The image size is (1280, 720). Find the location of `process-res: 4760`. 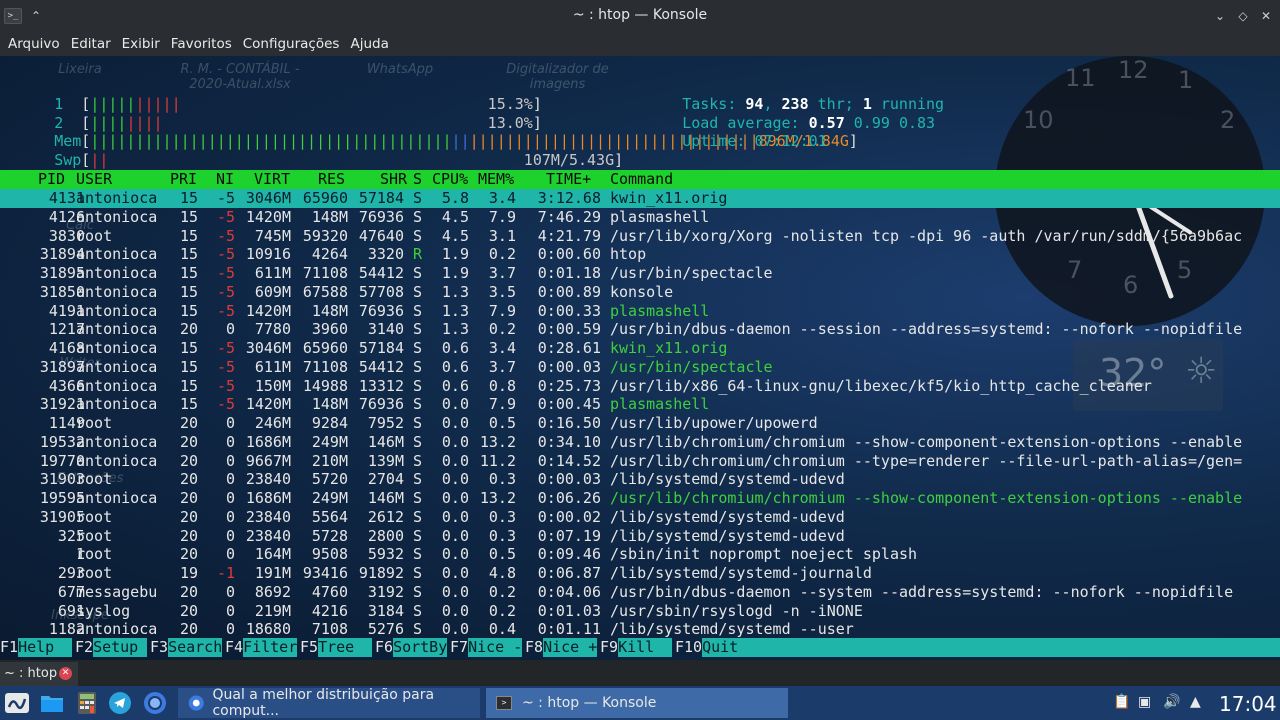

process-res: 4760 is located at coordinates (329, 591).